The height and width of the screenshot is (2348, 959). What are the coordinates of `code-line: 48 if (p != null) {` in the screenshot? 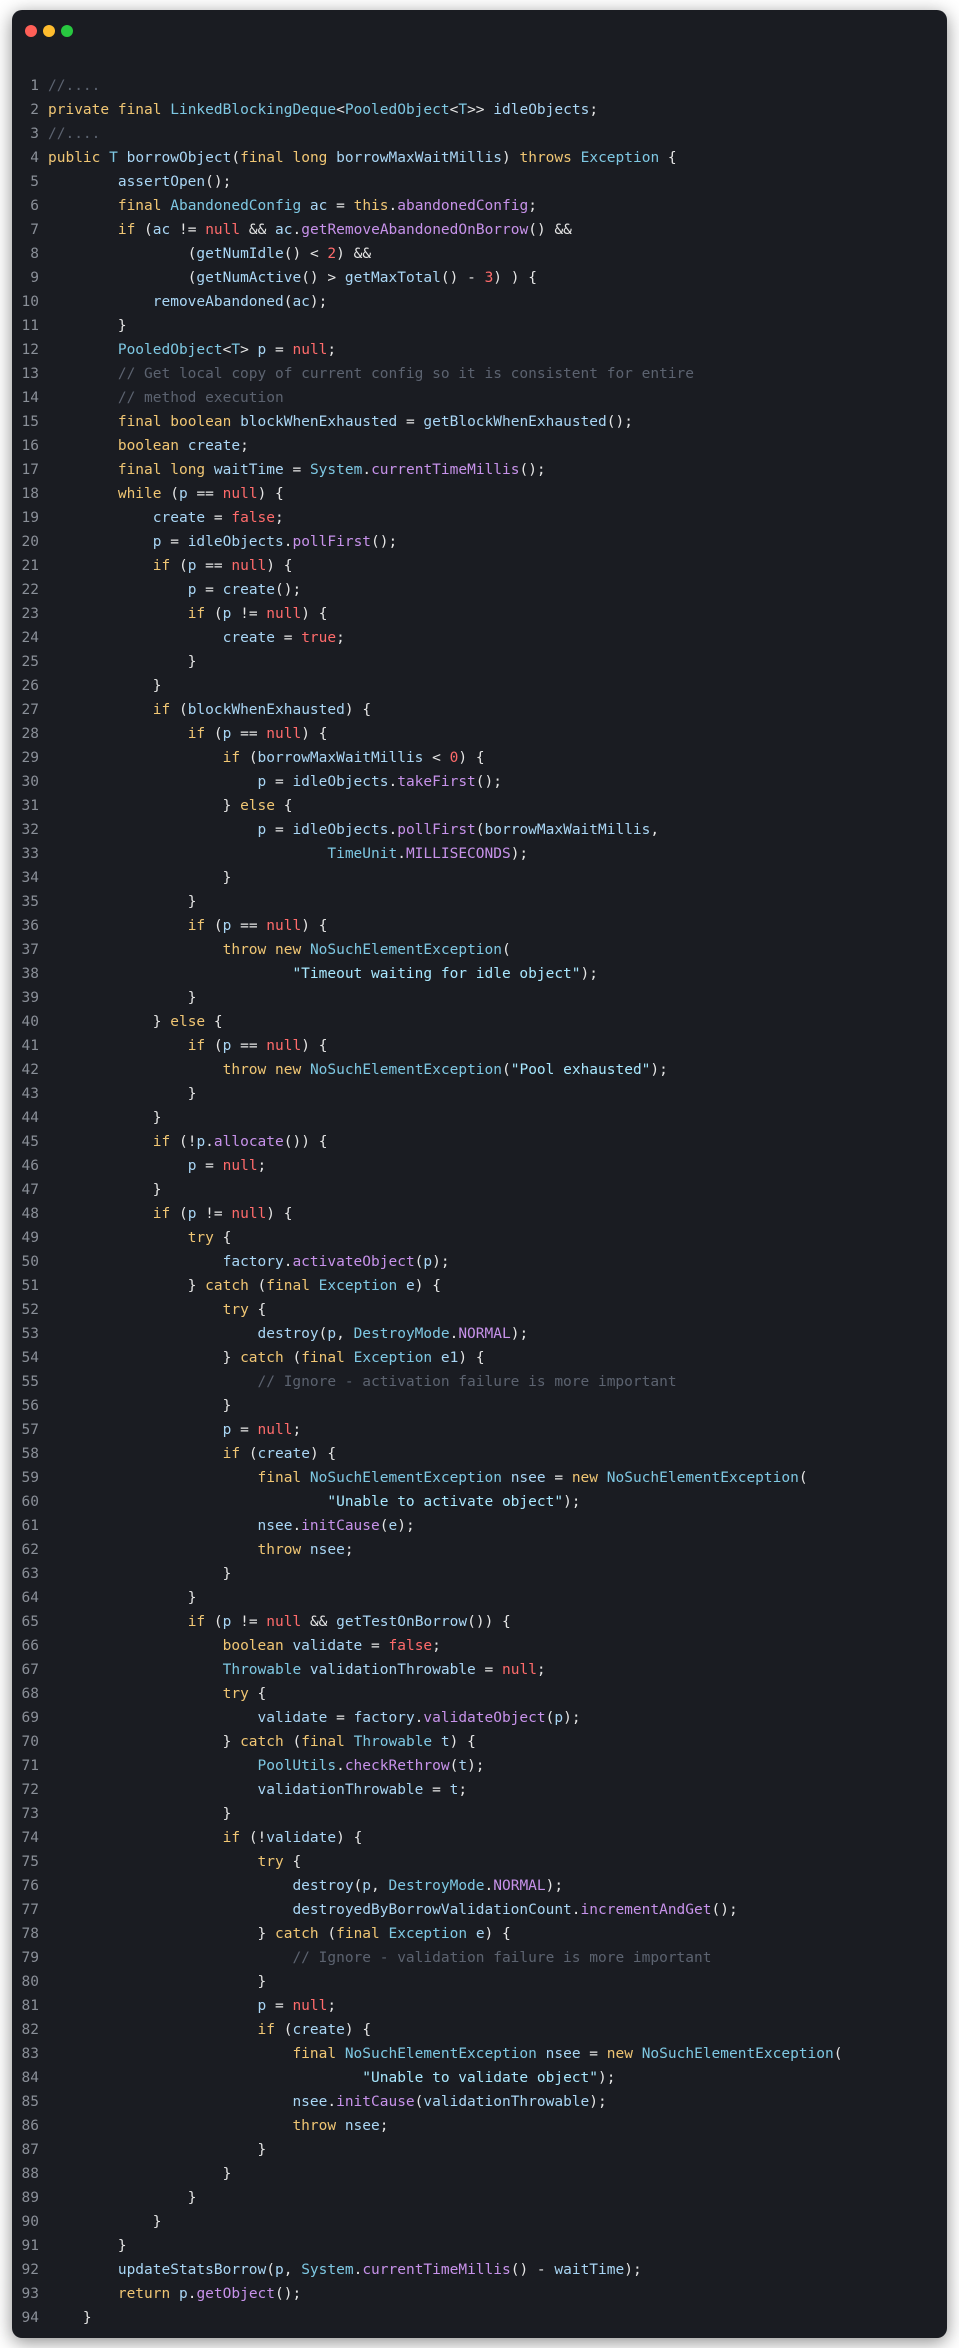 It's located at (479, 1214).